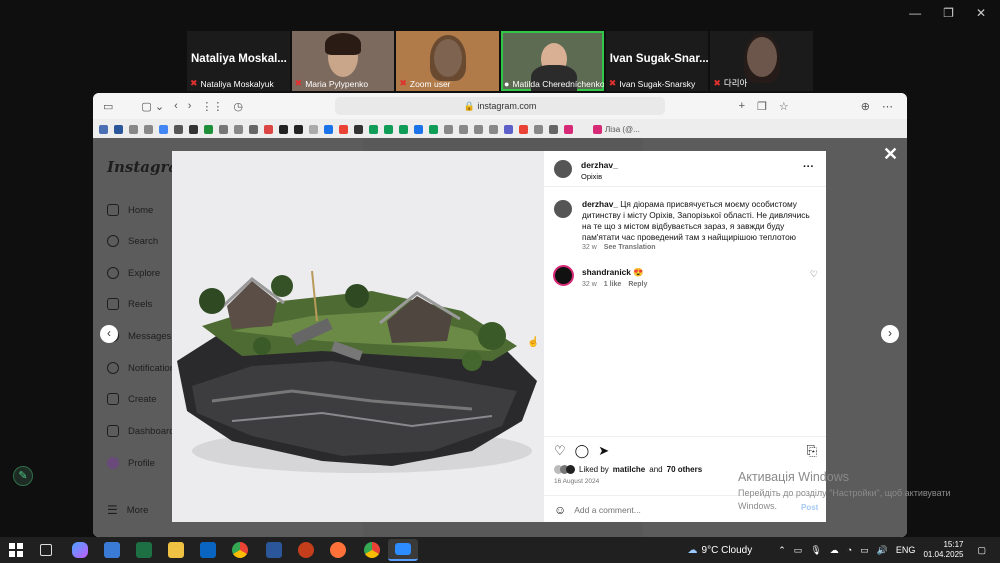 The image size is (1000, 563). I want to click on forward-icon: ›, so click(190, 106).